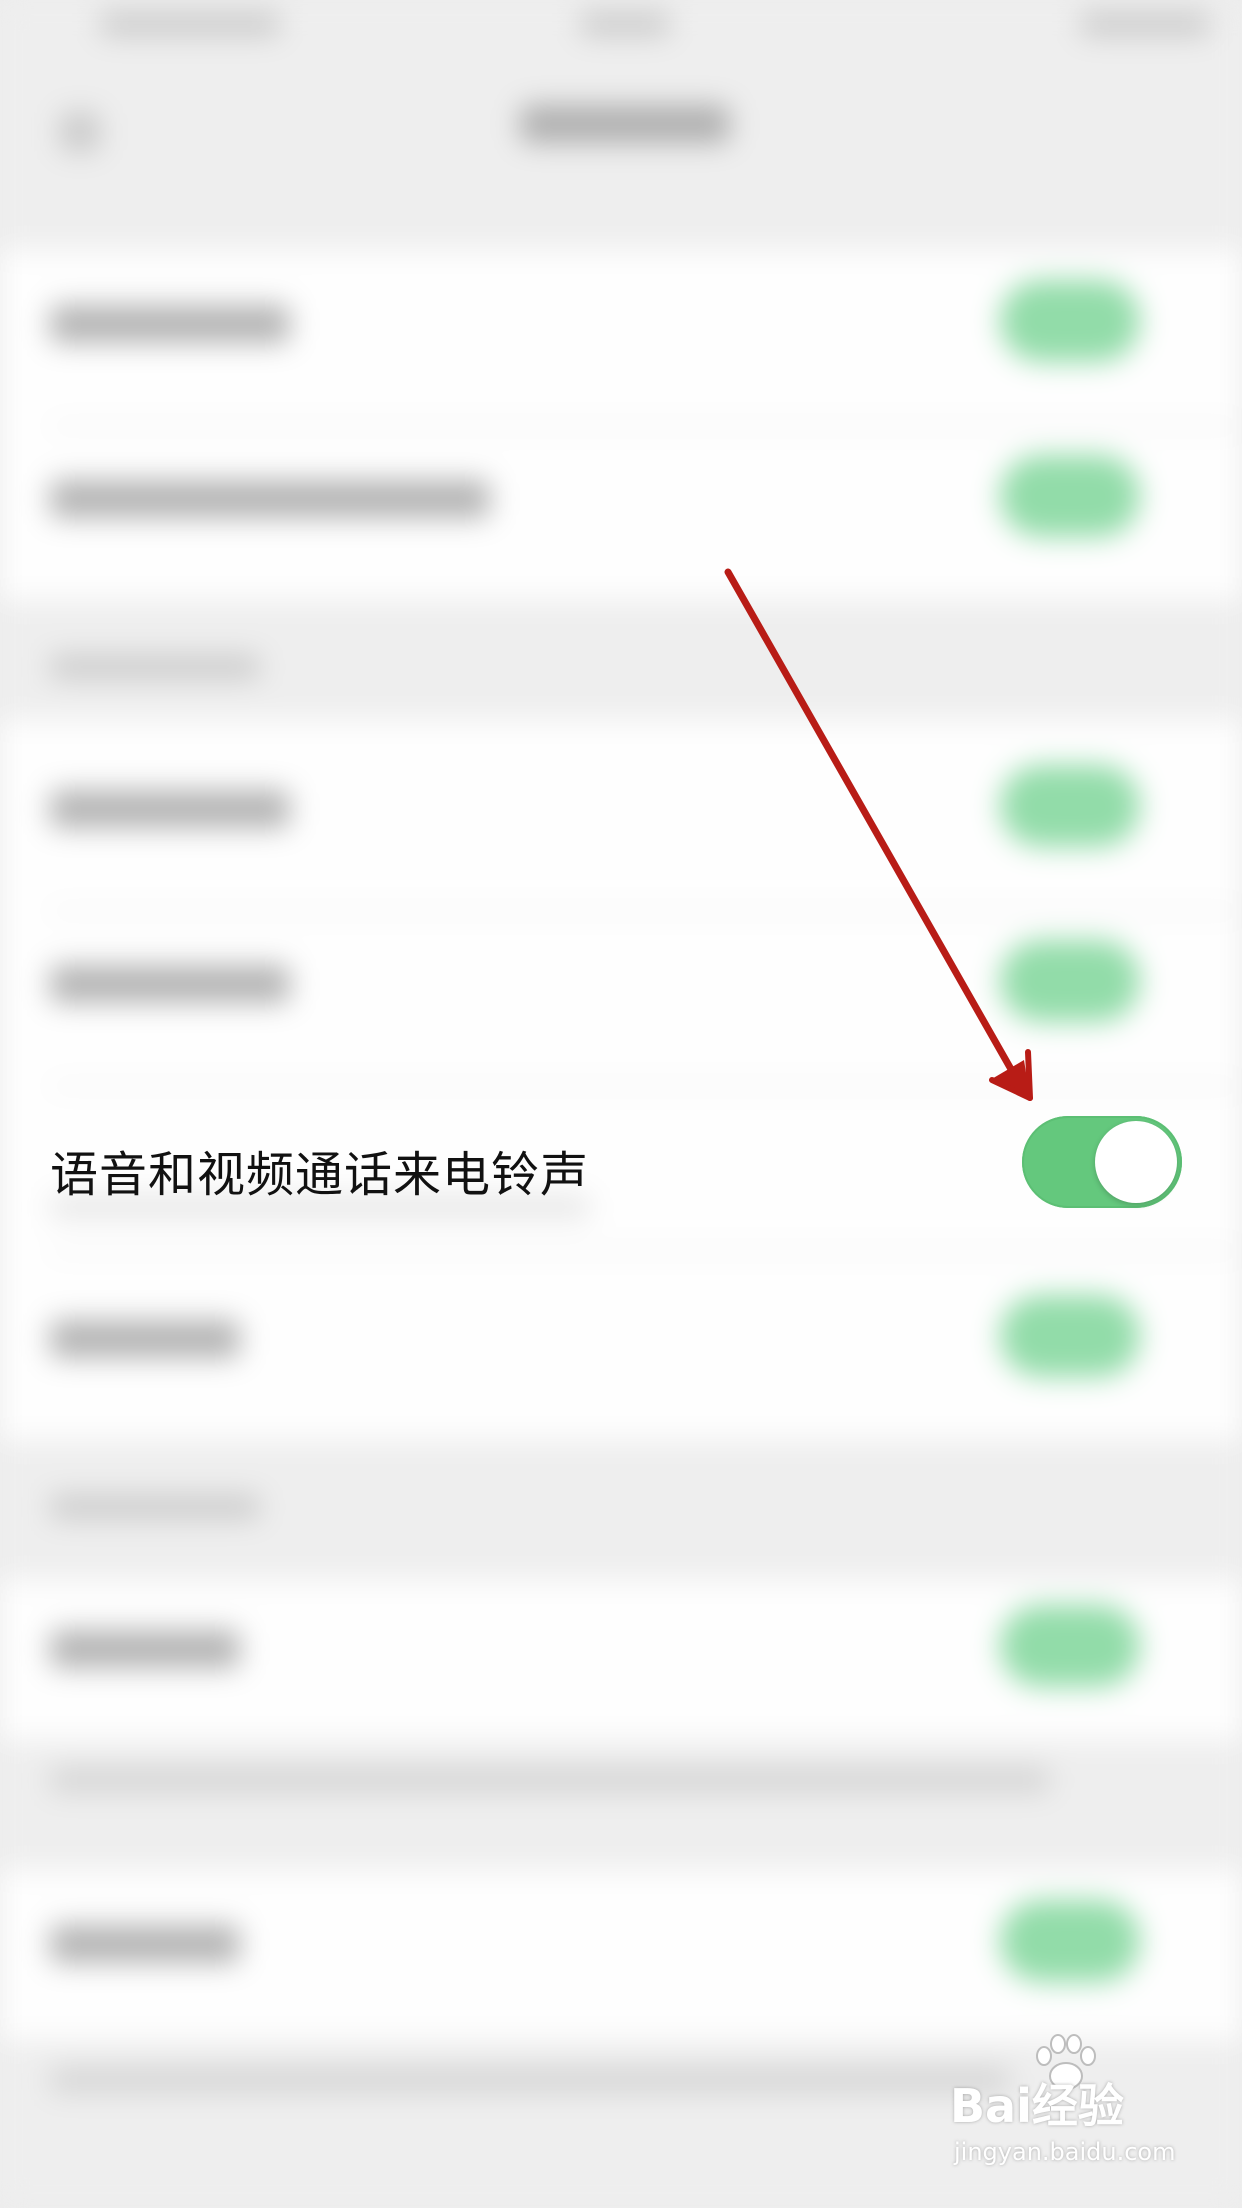  I want to click on watermark-url: jingyan.baidu.com, so click(1065, 2152).